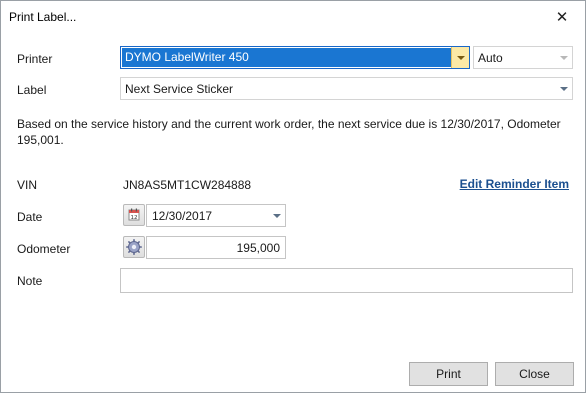  Describe the element at coordinates (216, 247) in the screenshot. I see `odometer-field: 195,000` at that location.